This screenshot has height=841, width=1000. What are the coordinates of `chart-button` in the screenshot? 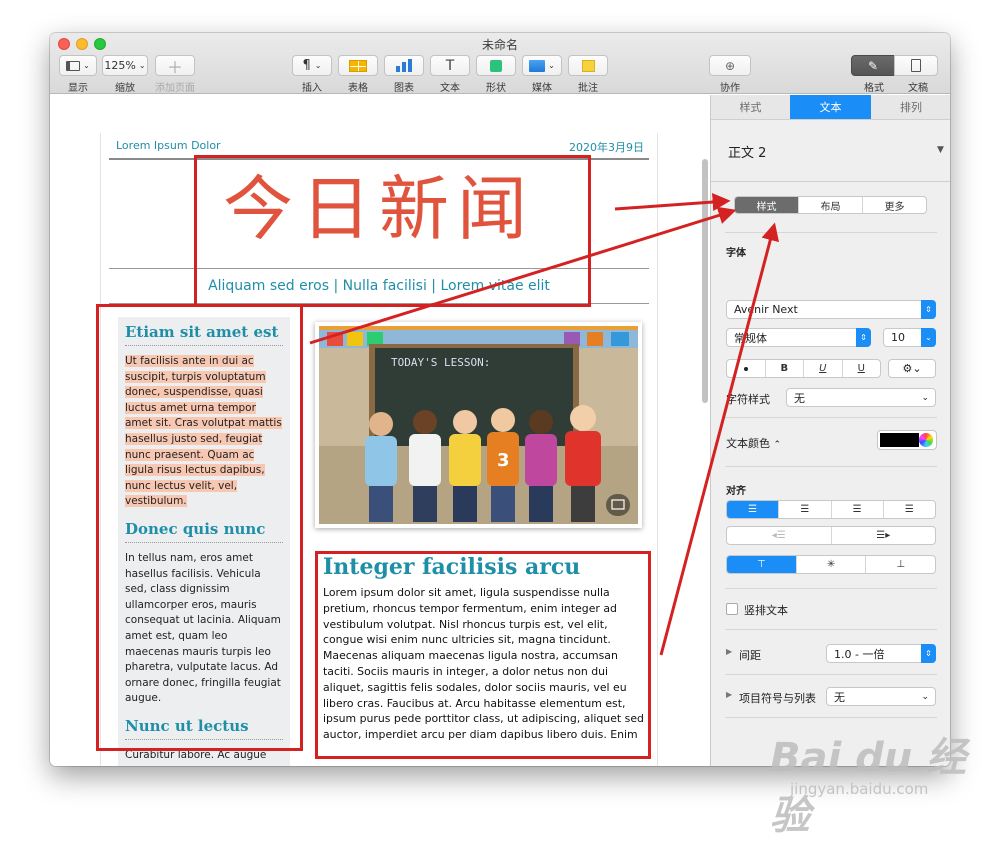 It's located at (404, 65).